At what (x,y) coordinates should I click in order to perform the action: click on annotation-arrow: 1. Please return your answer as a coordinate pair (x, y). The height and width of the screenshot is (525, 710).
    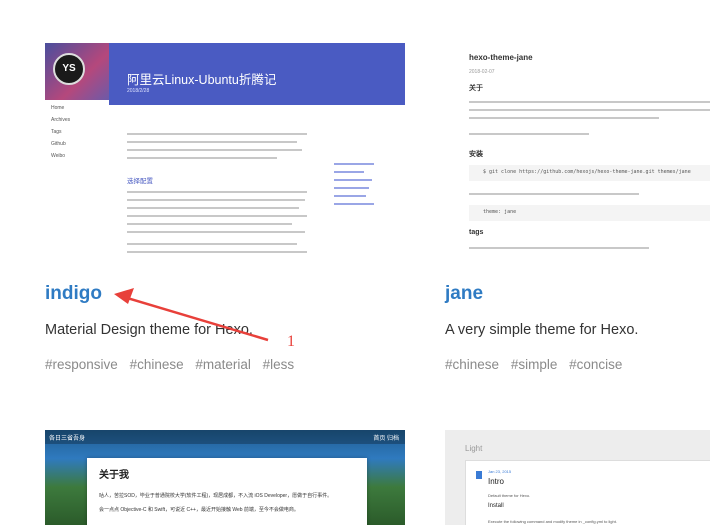
    Looking at the image, I should click on (204, 319).